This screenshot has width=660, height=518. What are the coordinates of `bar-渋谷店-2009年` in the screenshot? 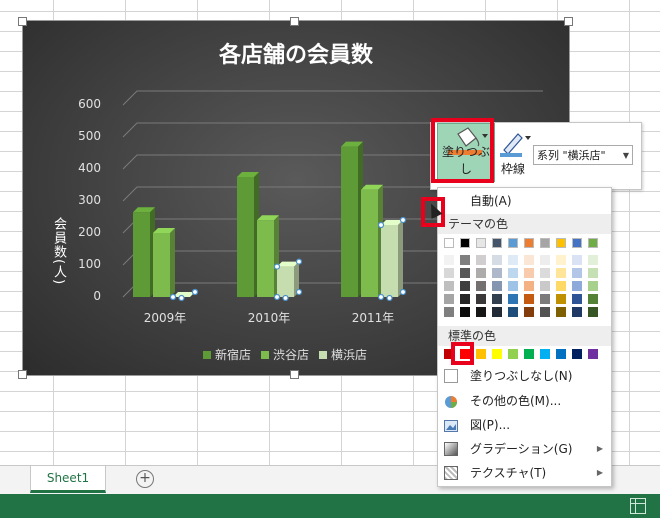 It's located at (164, 262).